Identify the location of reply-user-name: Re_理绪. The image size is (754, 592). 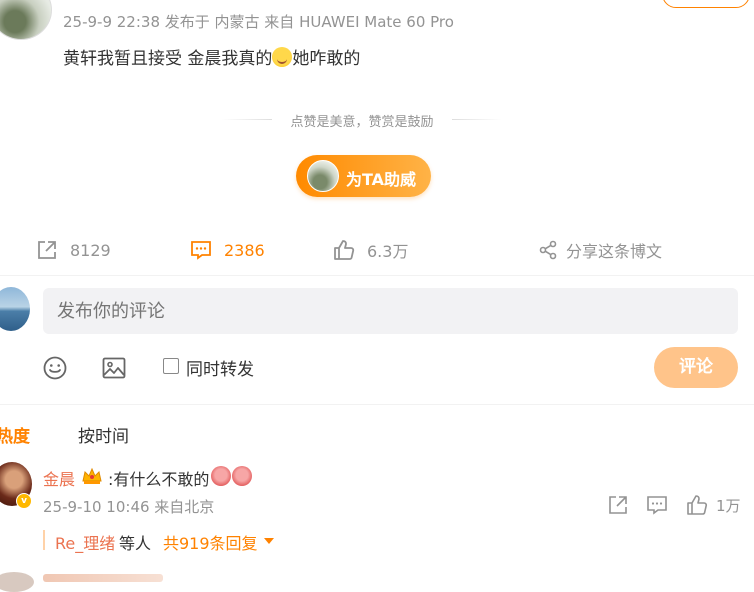
(85, 542).